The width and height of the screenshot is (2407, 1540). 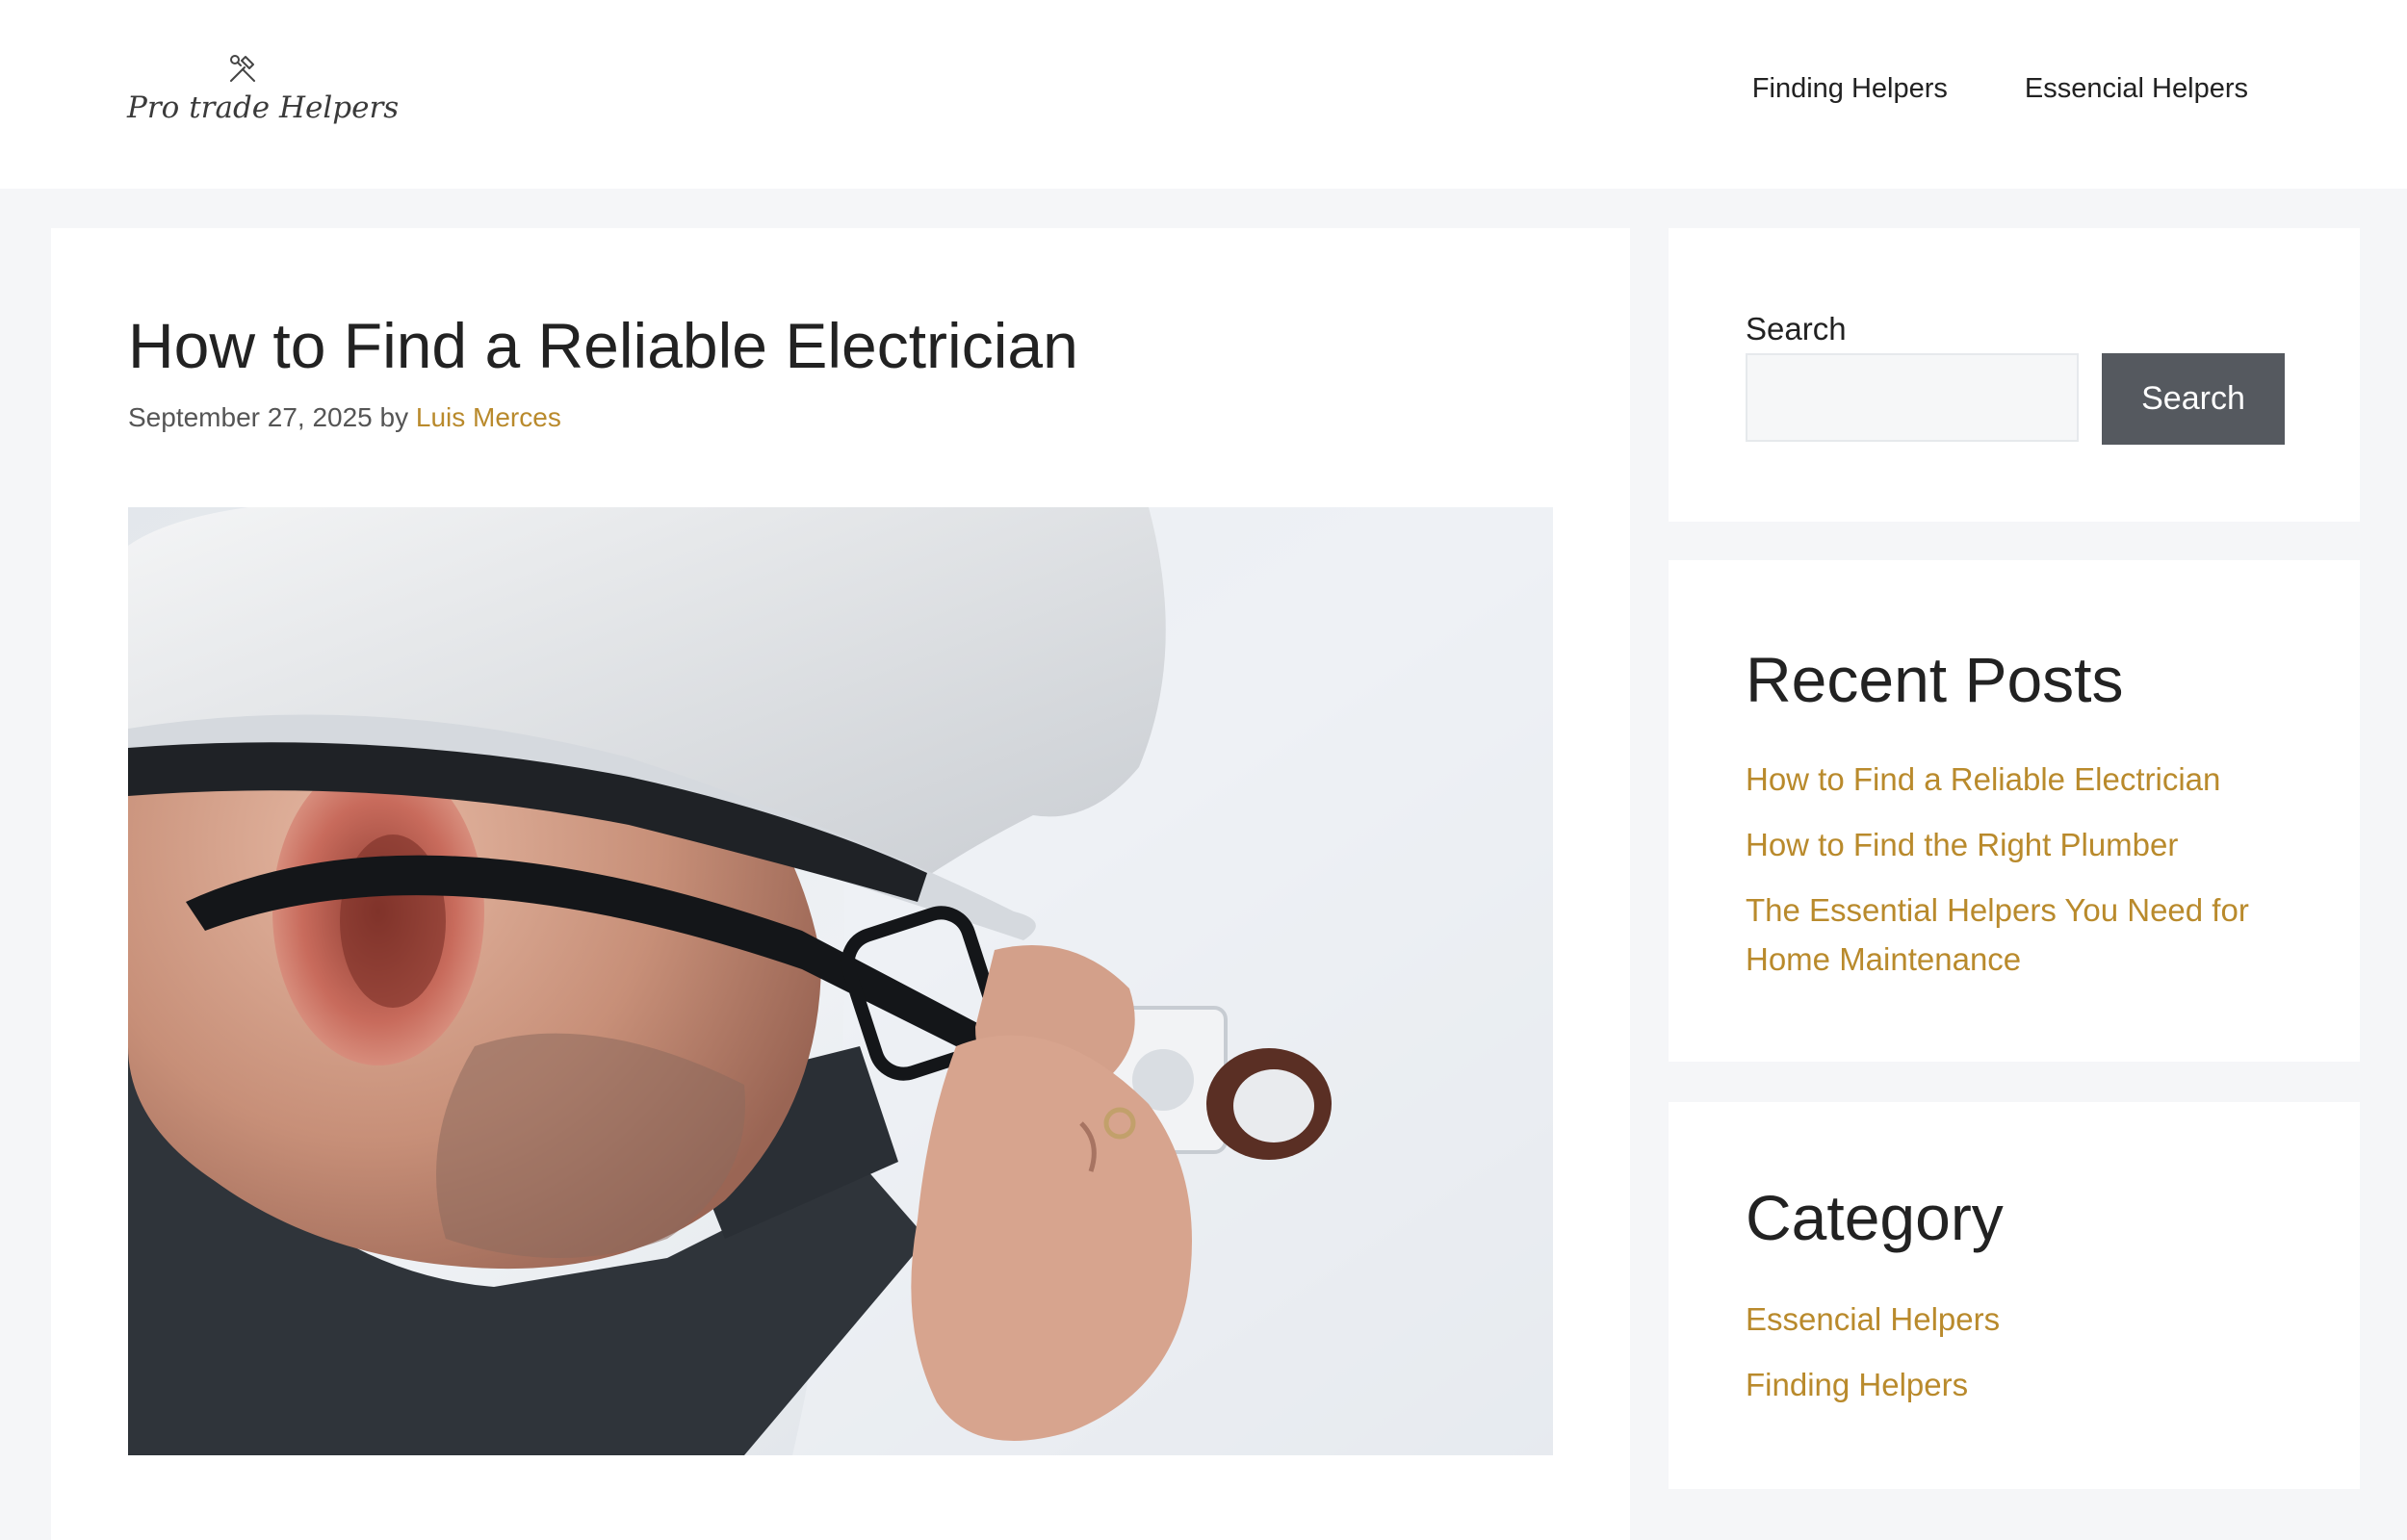 What do you see at coordinates (1850, 89) in the screenshot?
I see `nav-item-finding-helpers: Finding Helpers` at bounding box center [1850, 89].